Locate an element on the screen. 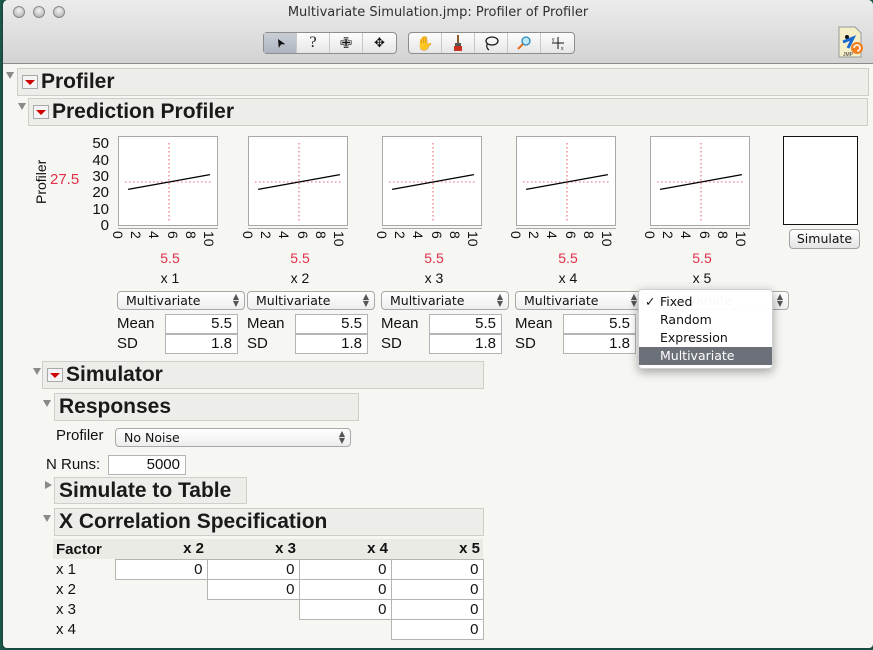 This screenshot has height=650, width=873. menu-item-expression: Expression is located at coordinates (705, 338).